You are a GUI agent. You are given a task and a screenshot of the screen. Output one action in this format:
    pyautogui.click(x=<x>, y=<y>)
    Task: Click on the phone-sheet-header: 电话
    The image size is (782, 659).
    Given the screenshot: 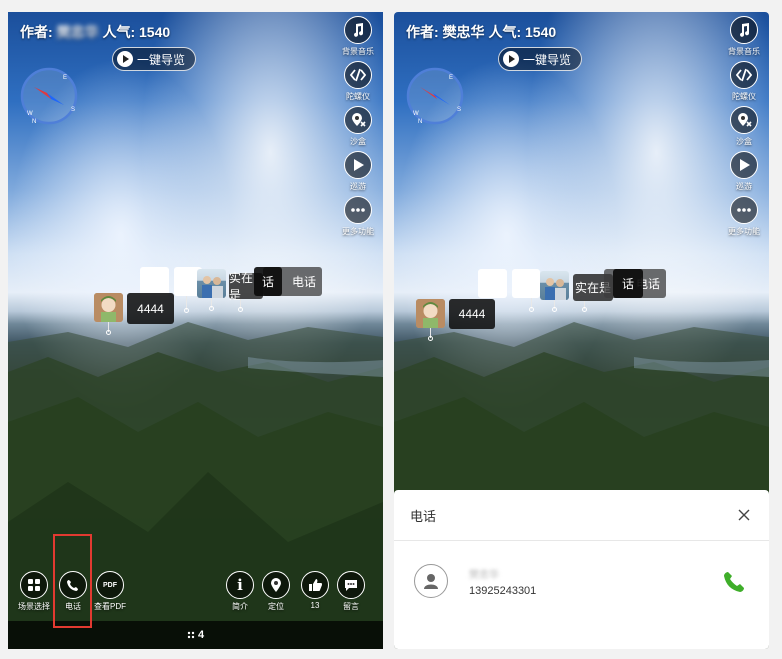 What is the action you would take?
    pyautogui.click(x=581, y=515)
    